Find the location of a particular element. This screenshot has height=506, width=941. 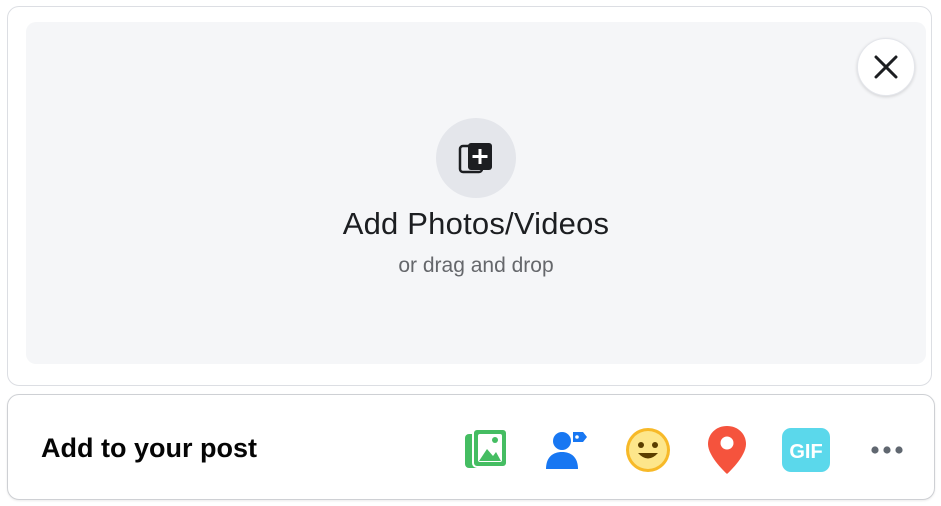

gif-label: GIF is located at coordinates (805, 452).